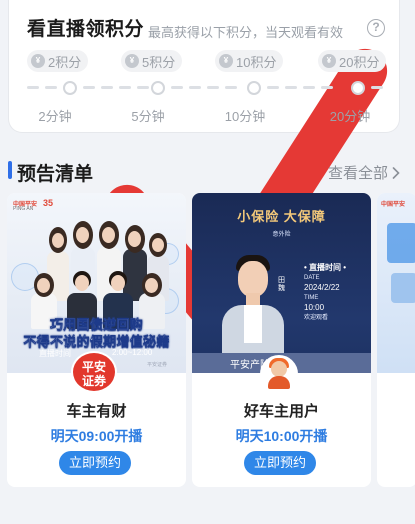  I want to click on program-time: 明天10:00开播, so click(281, 436).